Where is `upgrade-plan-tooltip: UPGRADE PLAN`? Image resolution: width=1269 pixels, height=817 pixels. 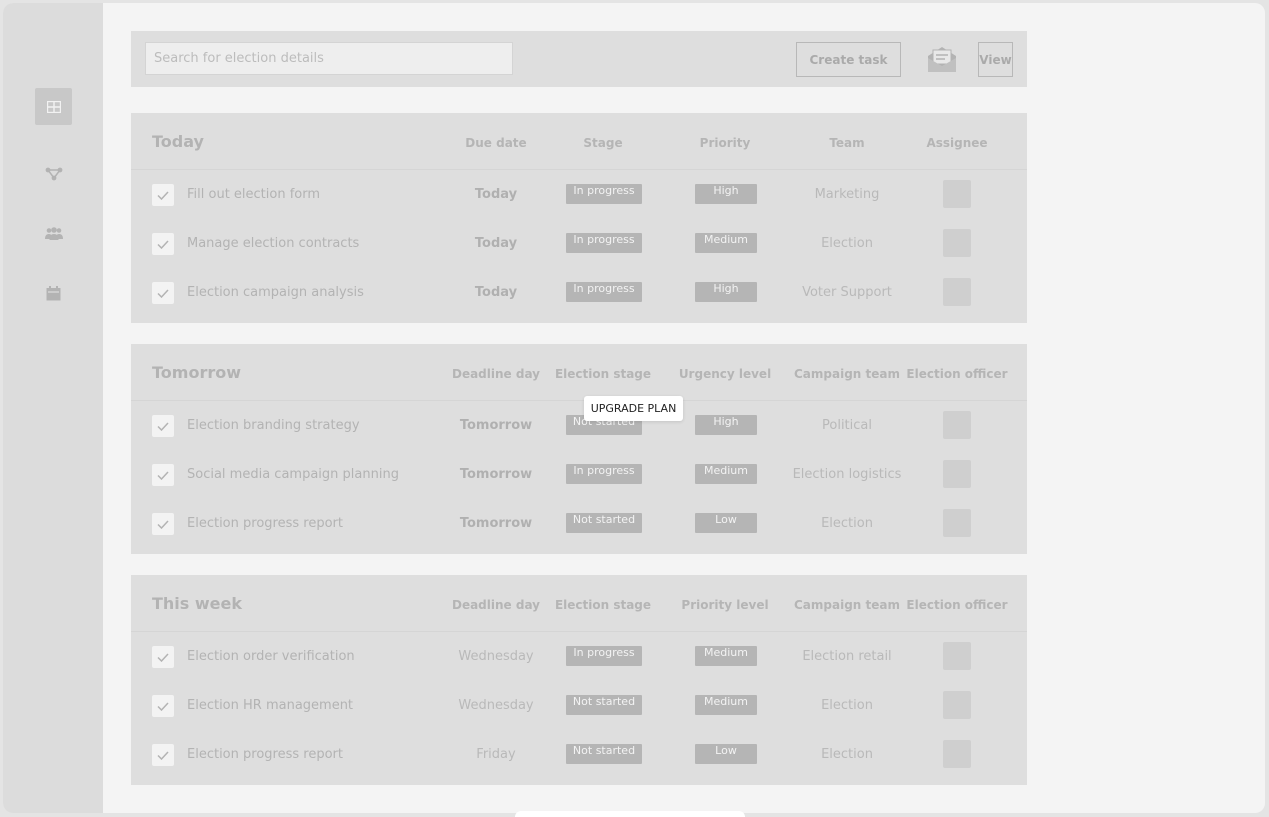 upgrade-plan-tooltip: UPGRADE PLAN is located at coordinates (633, 408).